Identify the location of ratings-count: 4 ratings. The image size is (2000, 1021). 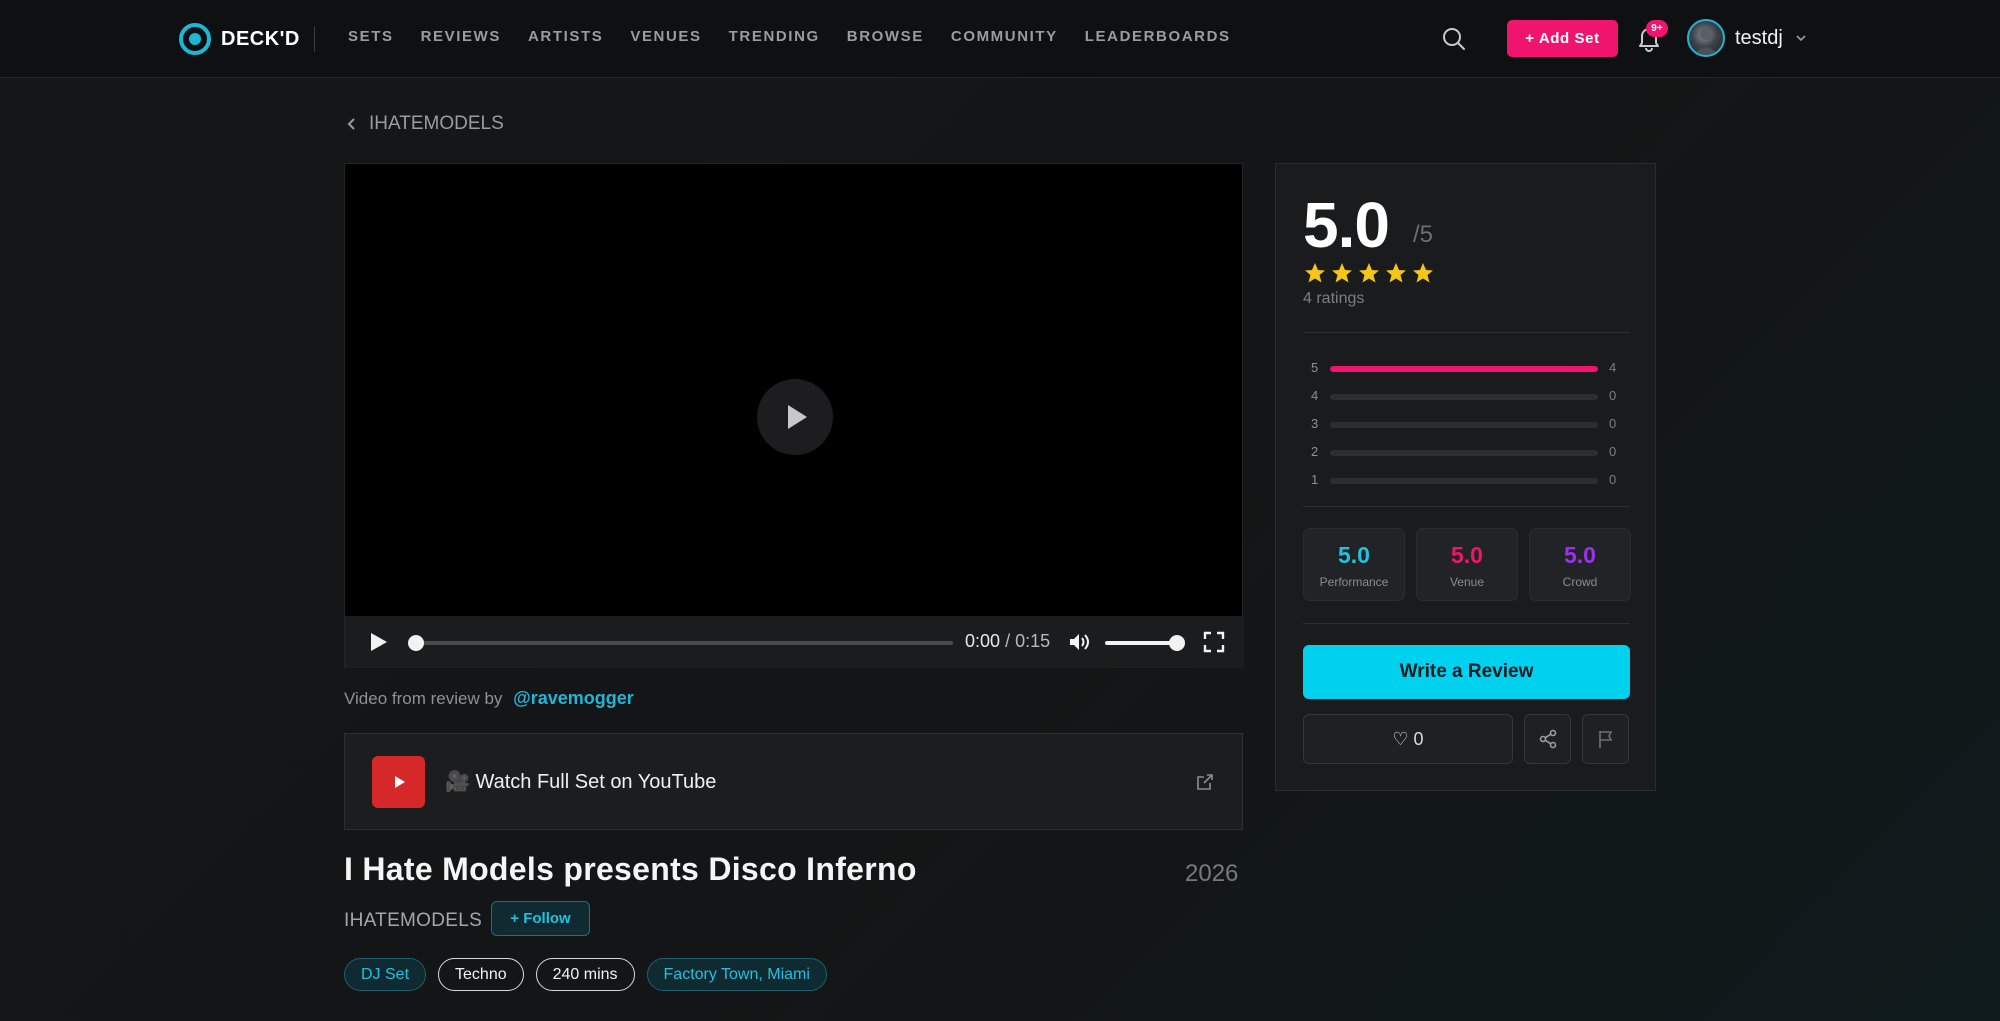
(1334, 298).